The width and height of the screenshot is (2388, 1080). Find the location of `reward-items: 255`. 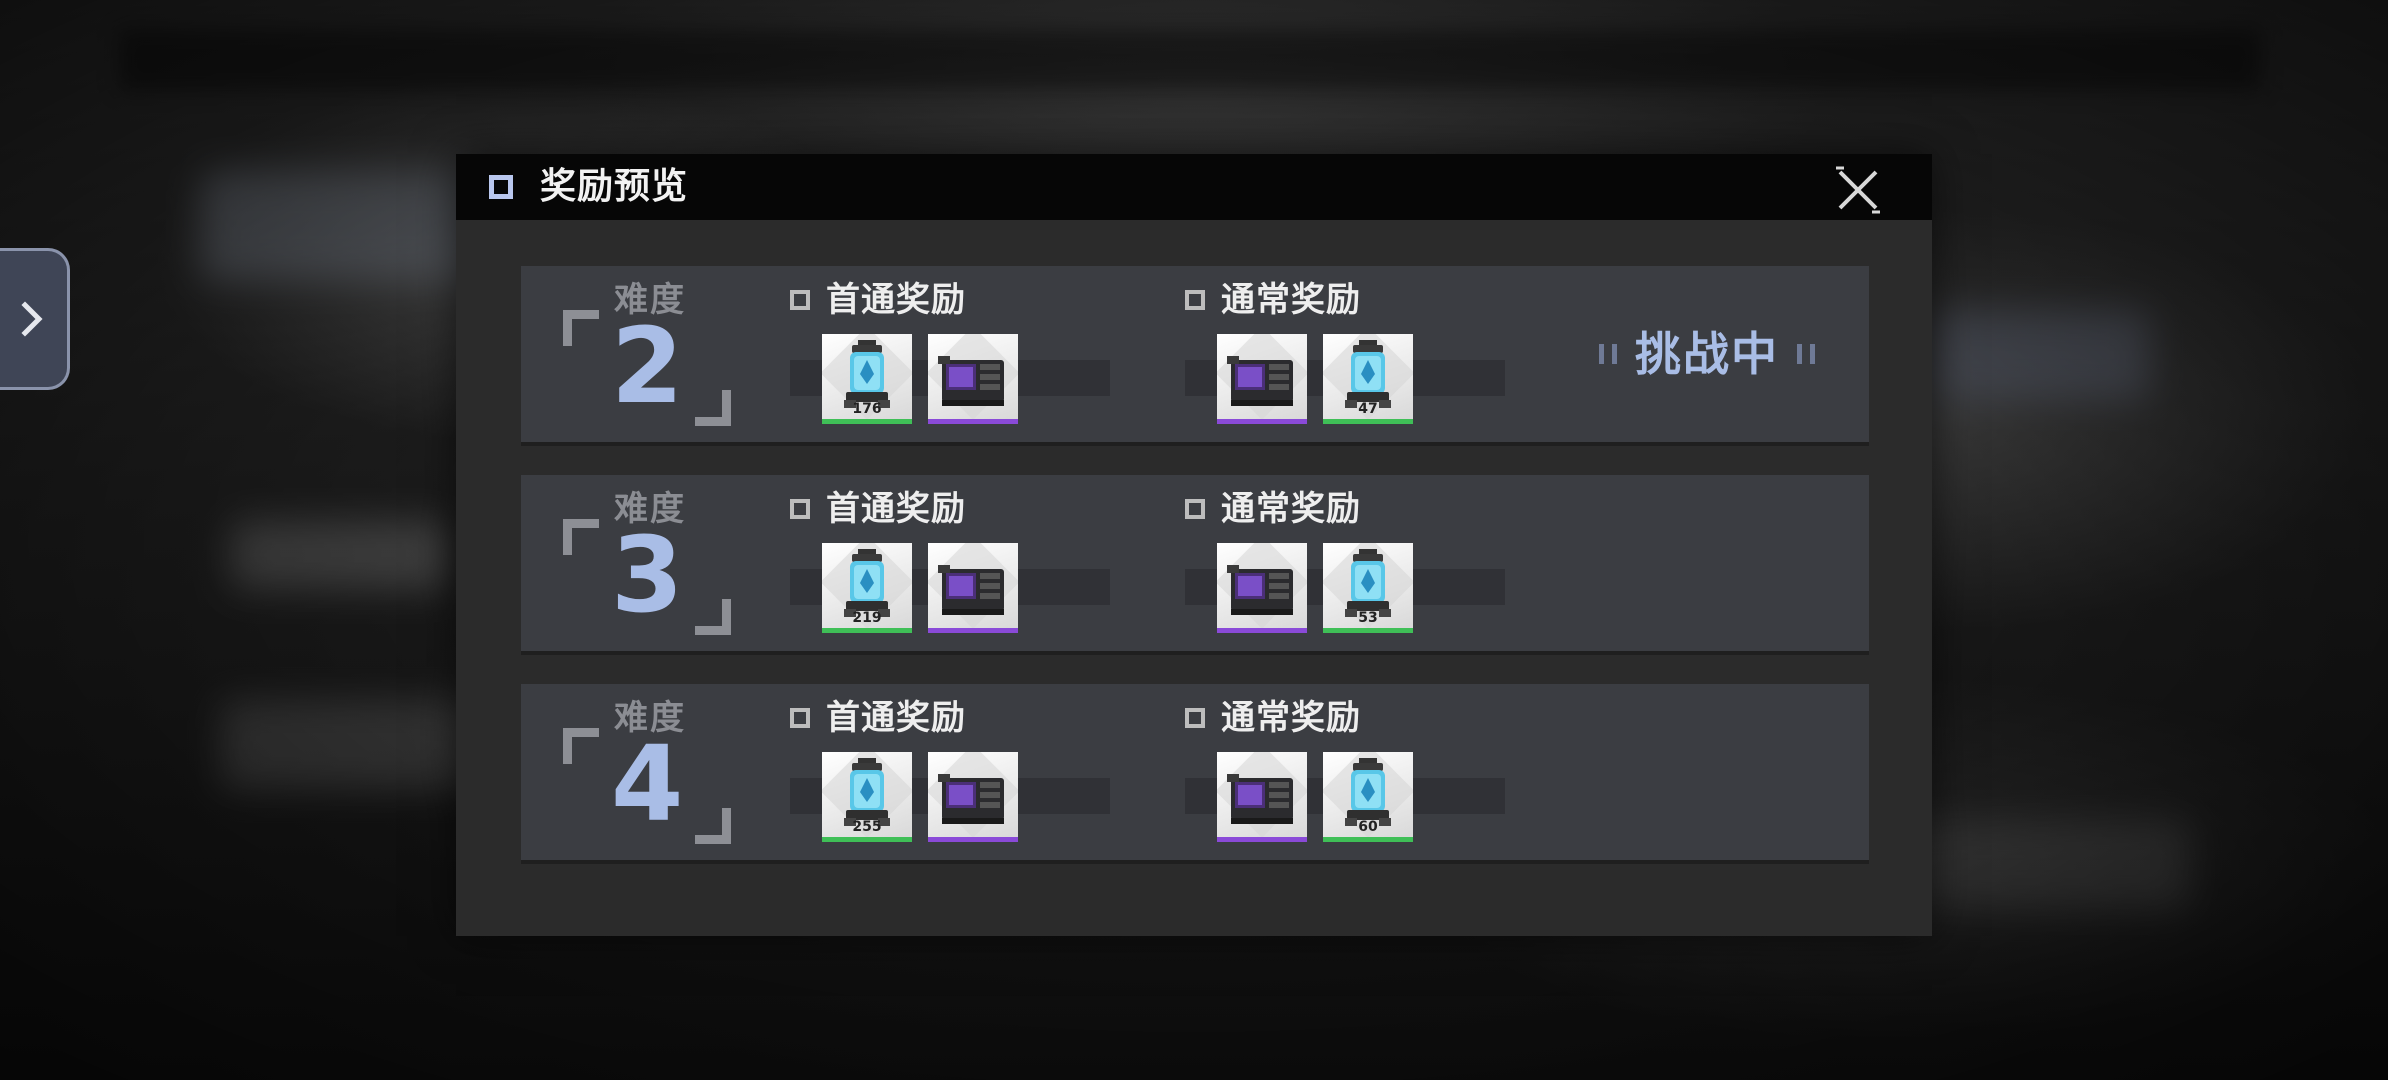

reward-items: 255 is located at coordinates (920, 797).